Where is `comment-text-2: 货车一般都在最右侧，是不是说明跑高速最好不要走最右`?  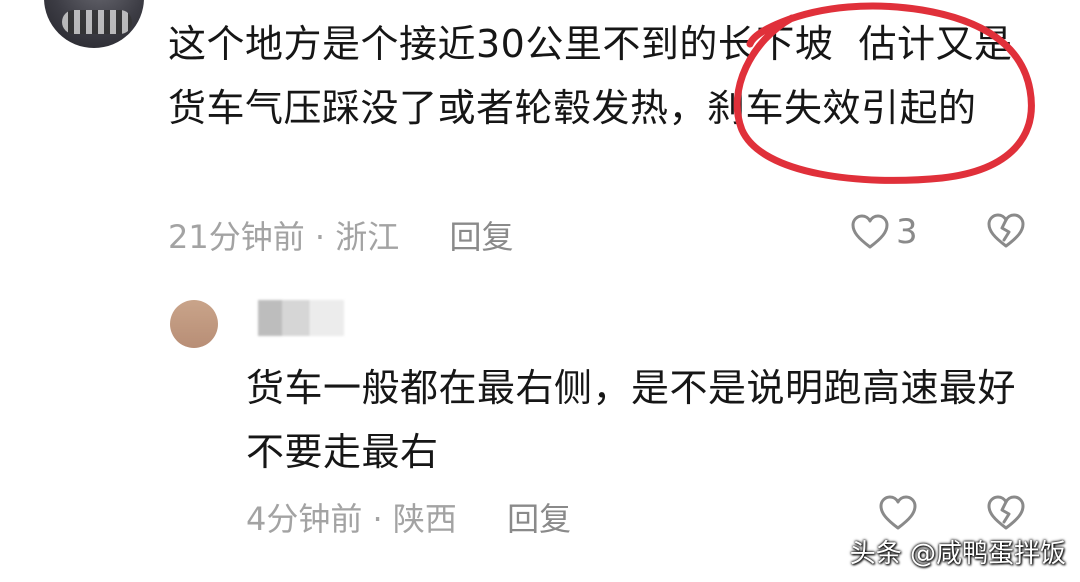
comment-text-2: 货车一般都在最右侧，是不是说明跑高速最好不要走最右 is located at coordinates (631, 420).